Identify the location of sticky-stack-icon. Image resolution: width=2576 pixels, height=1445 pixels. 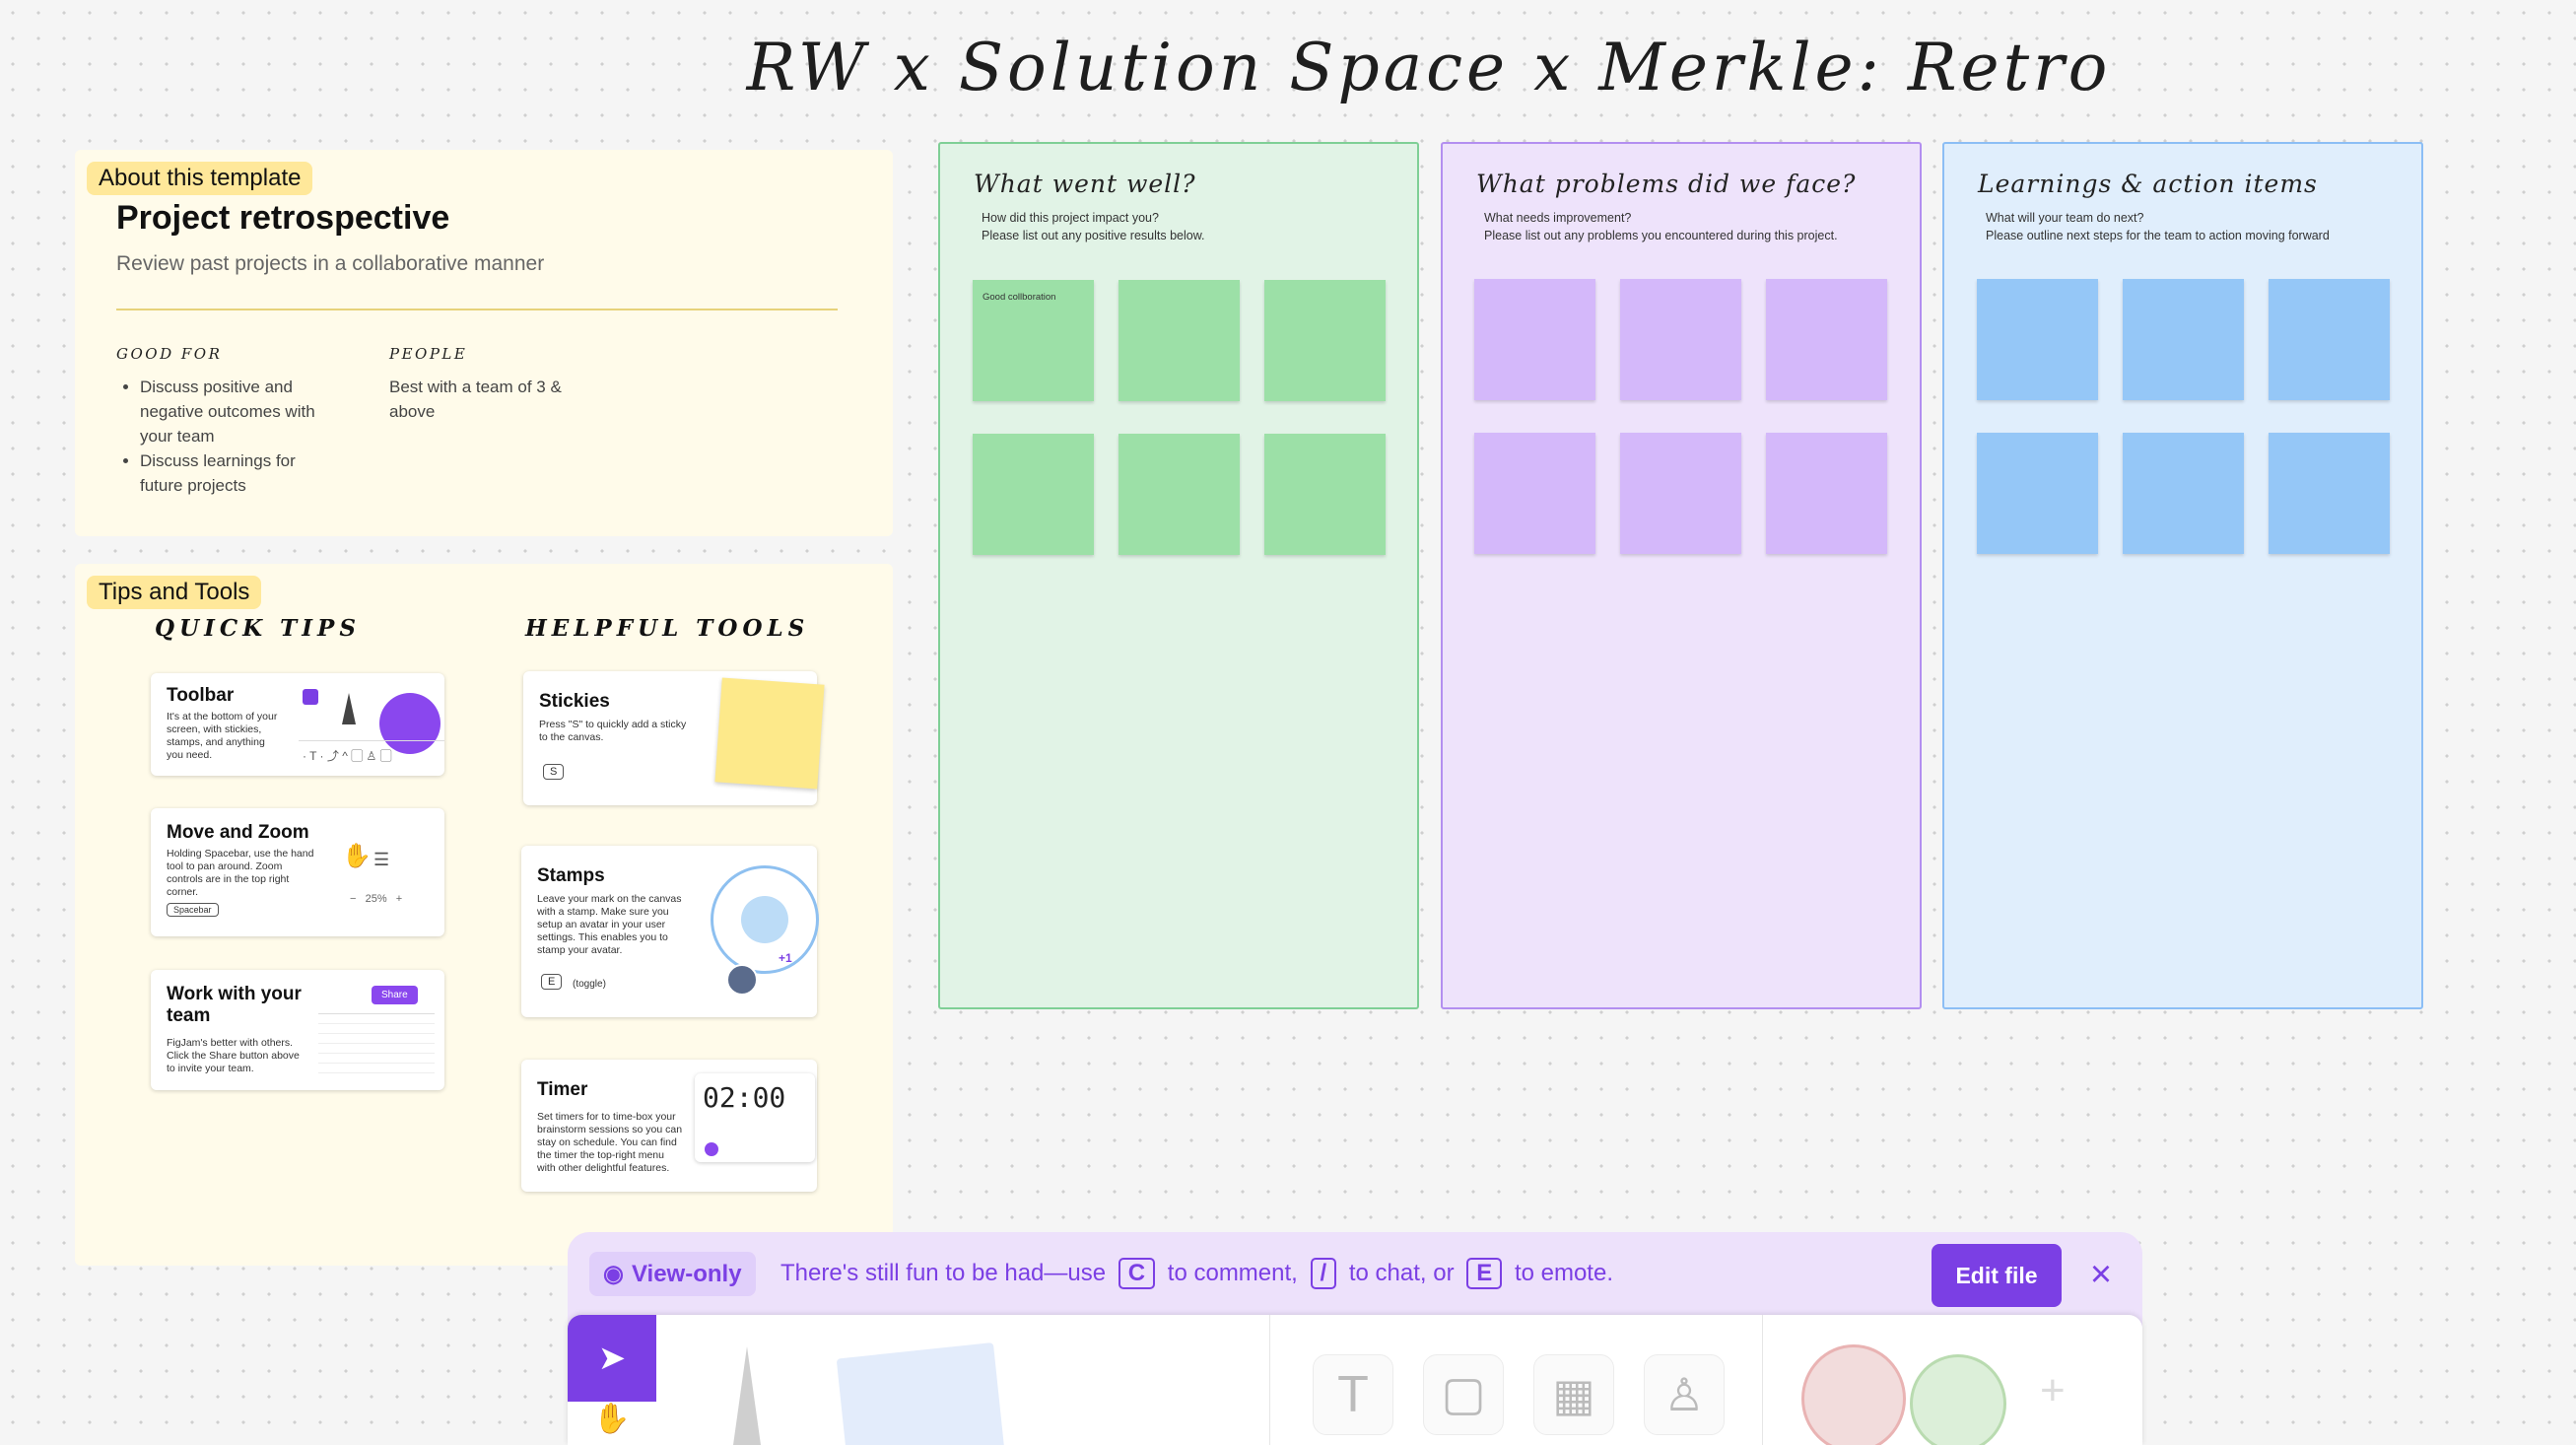
(921, 1393).